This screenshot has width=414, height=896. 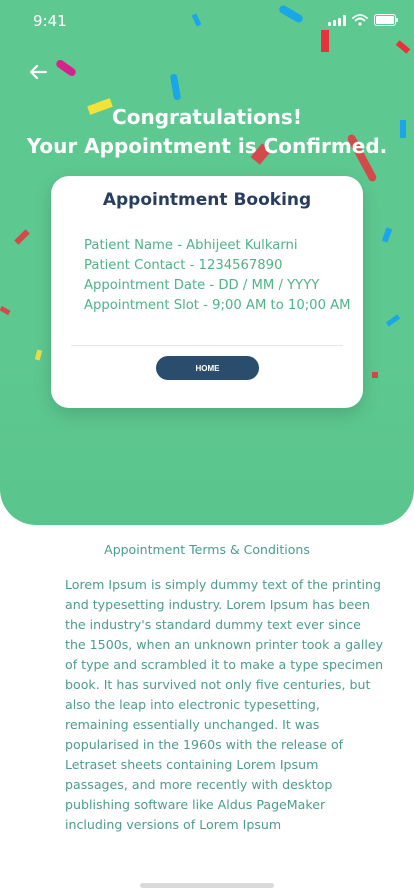 I want to click on terms-title: Appointment Terms & Conditions, so click(x=207, y=549).